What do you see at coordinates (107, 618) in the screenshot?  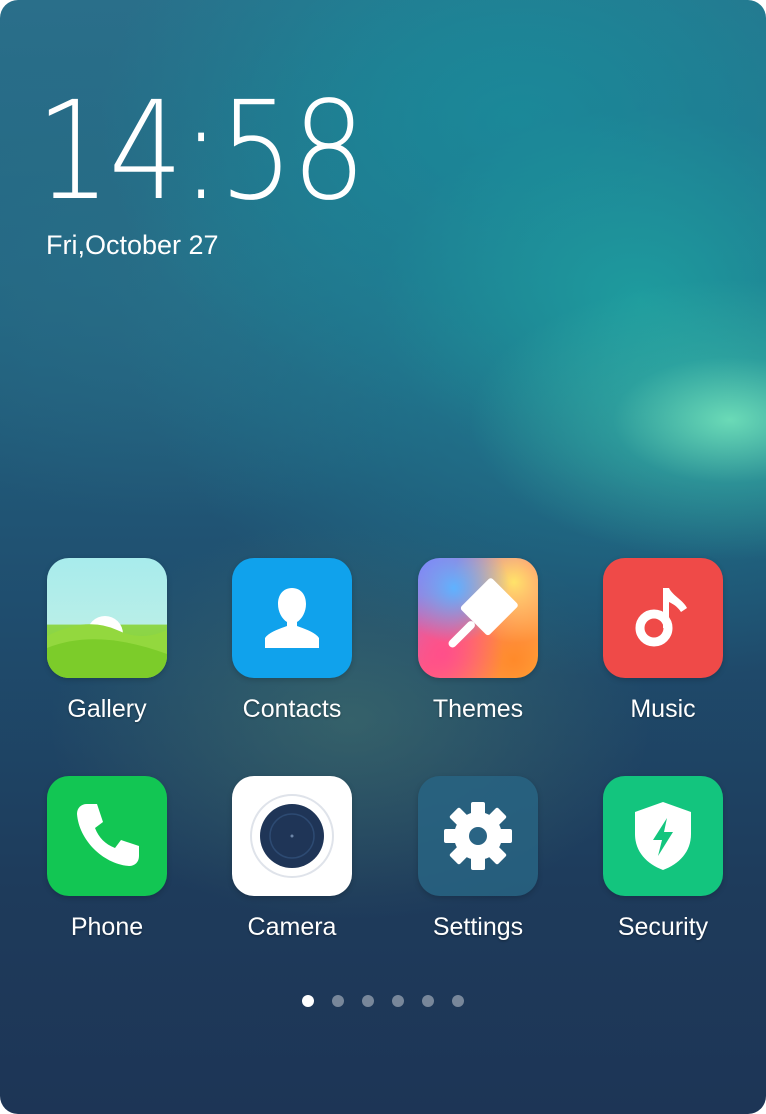 I see `gallery-icon` at bounding box center [107, 618].